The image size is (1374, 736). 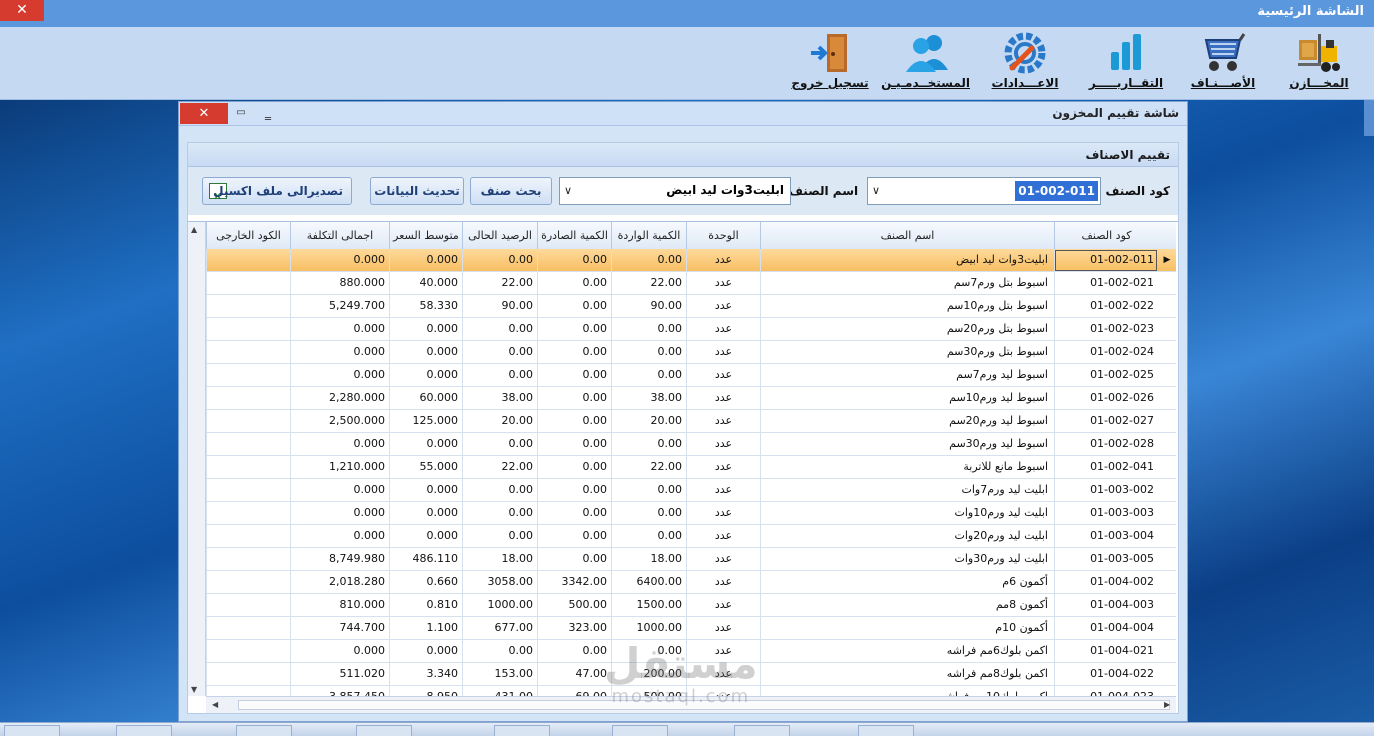 What do you see at coordinates (574, 605) in the screenshot?
I see `cell-qty-out: 500.00` at bounding box center [574, 605].